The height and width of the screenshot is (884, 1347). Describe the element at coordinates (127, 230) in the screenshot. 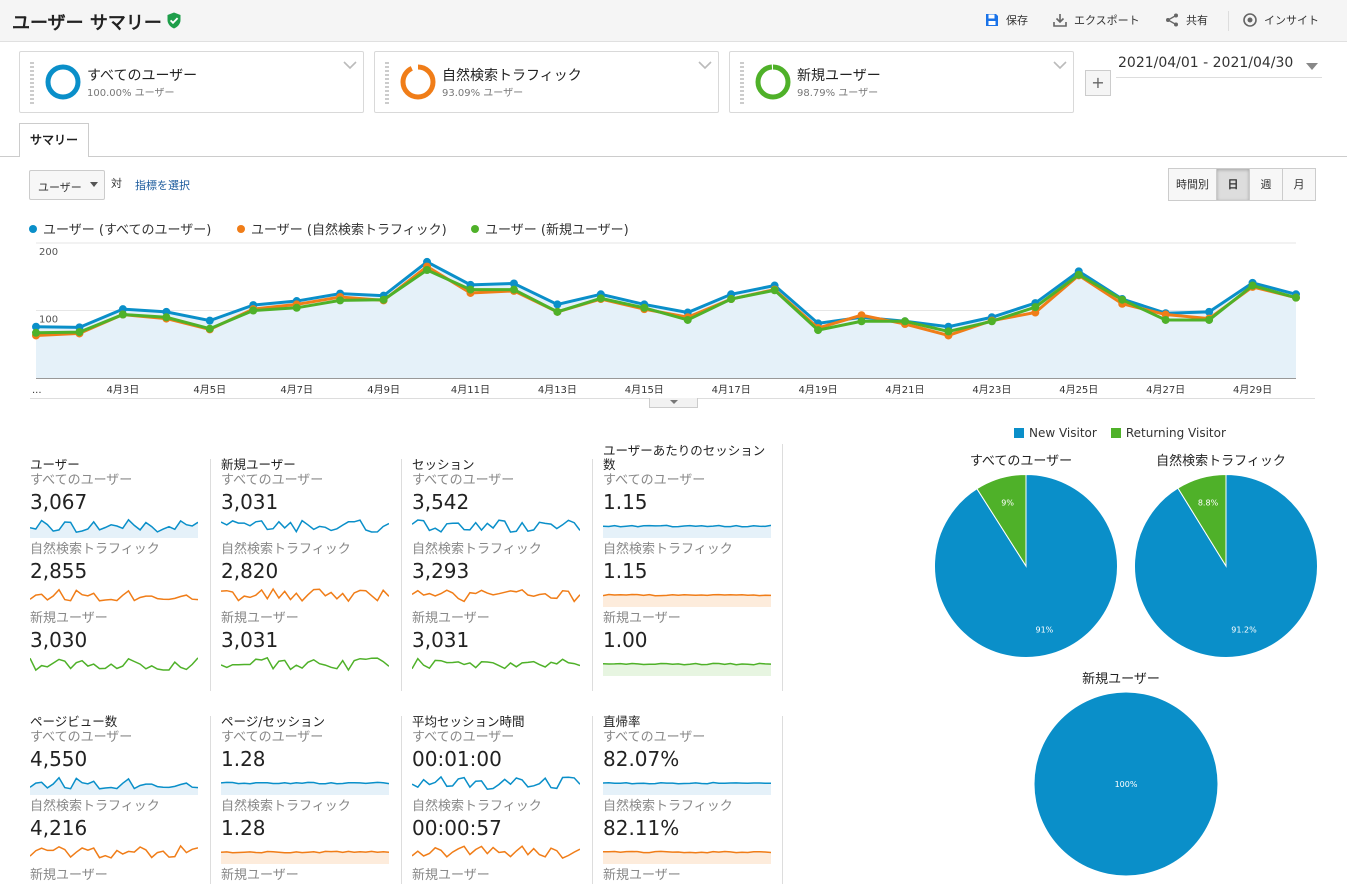

I see `legend-label: ユーザー (すべてのユーザー)` at that location.